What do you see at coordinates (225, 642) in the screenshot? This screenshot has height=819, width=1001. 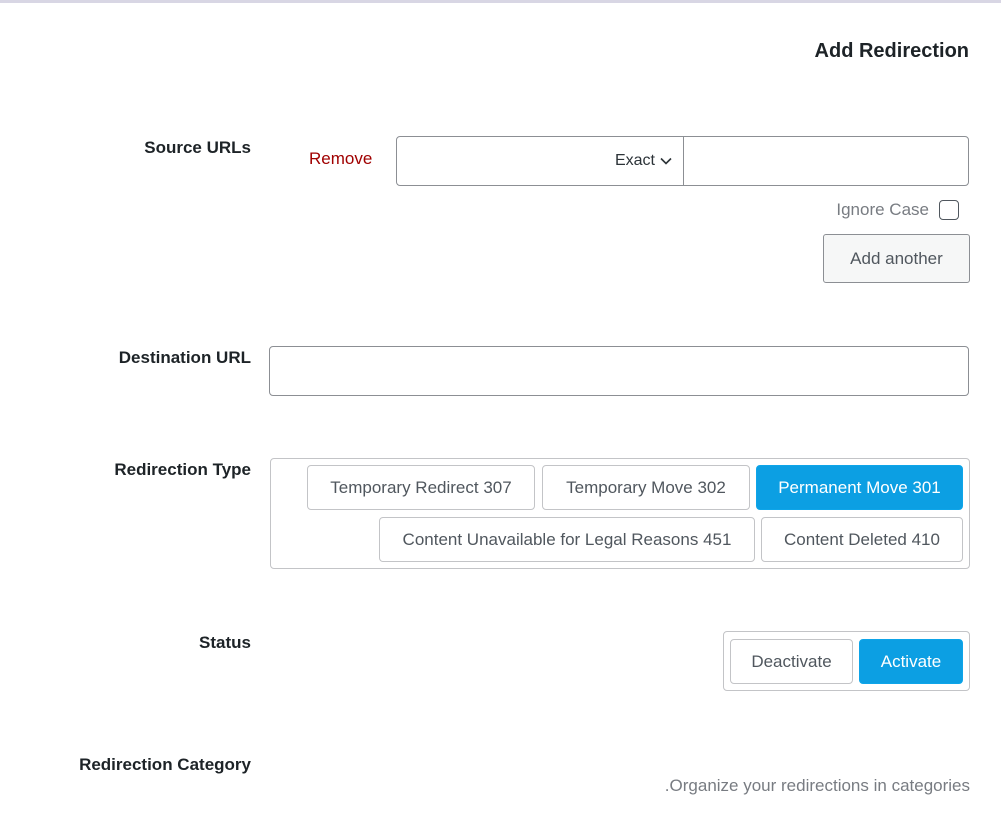 I see `status-label: Status` at bounding box center [225, 642].